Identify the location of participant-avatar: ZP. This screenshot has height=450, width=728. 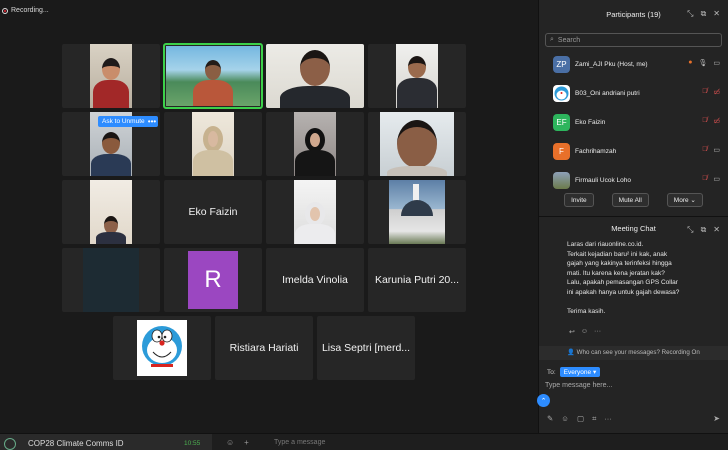
(561, 64).